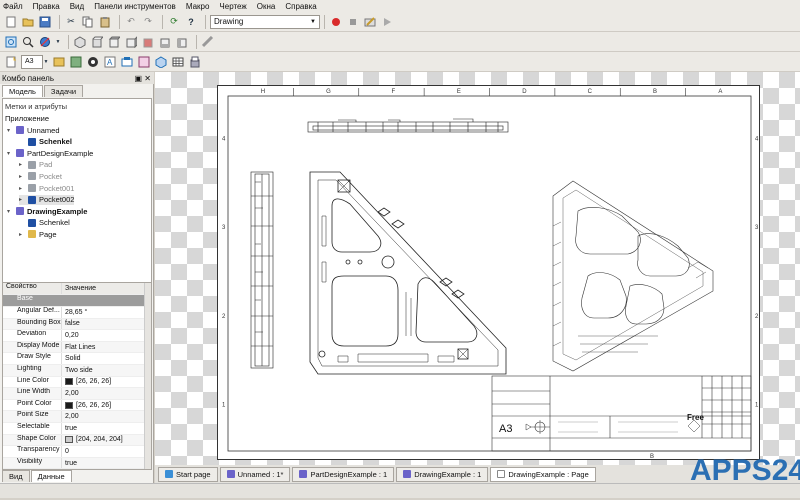 This screenshot has width=800, height=500. Describe the element at coordinates (103, 440) in the screenshot. I see `property-value: [204, 204, 204]` at that location.